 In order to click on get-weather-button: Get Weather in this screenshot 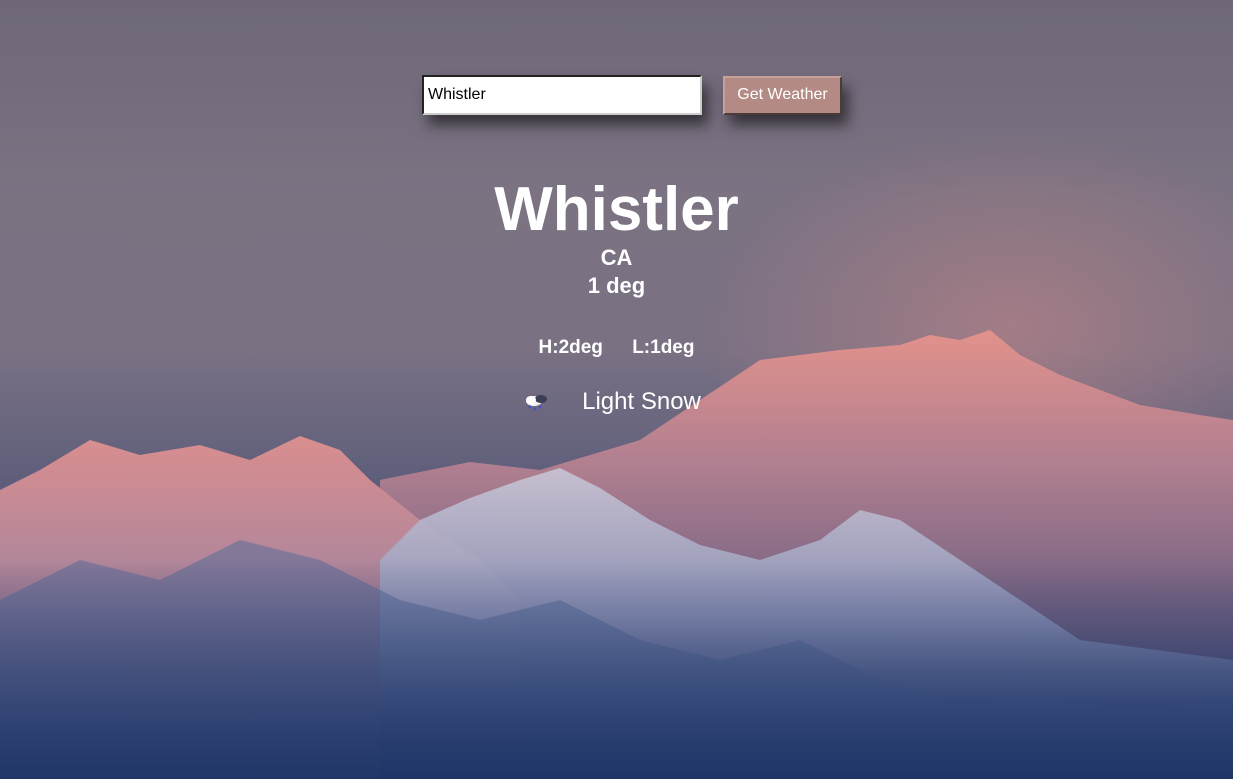, I will do `click(782, 95)`.